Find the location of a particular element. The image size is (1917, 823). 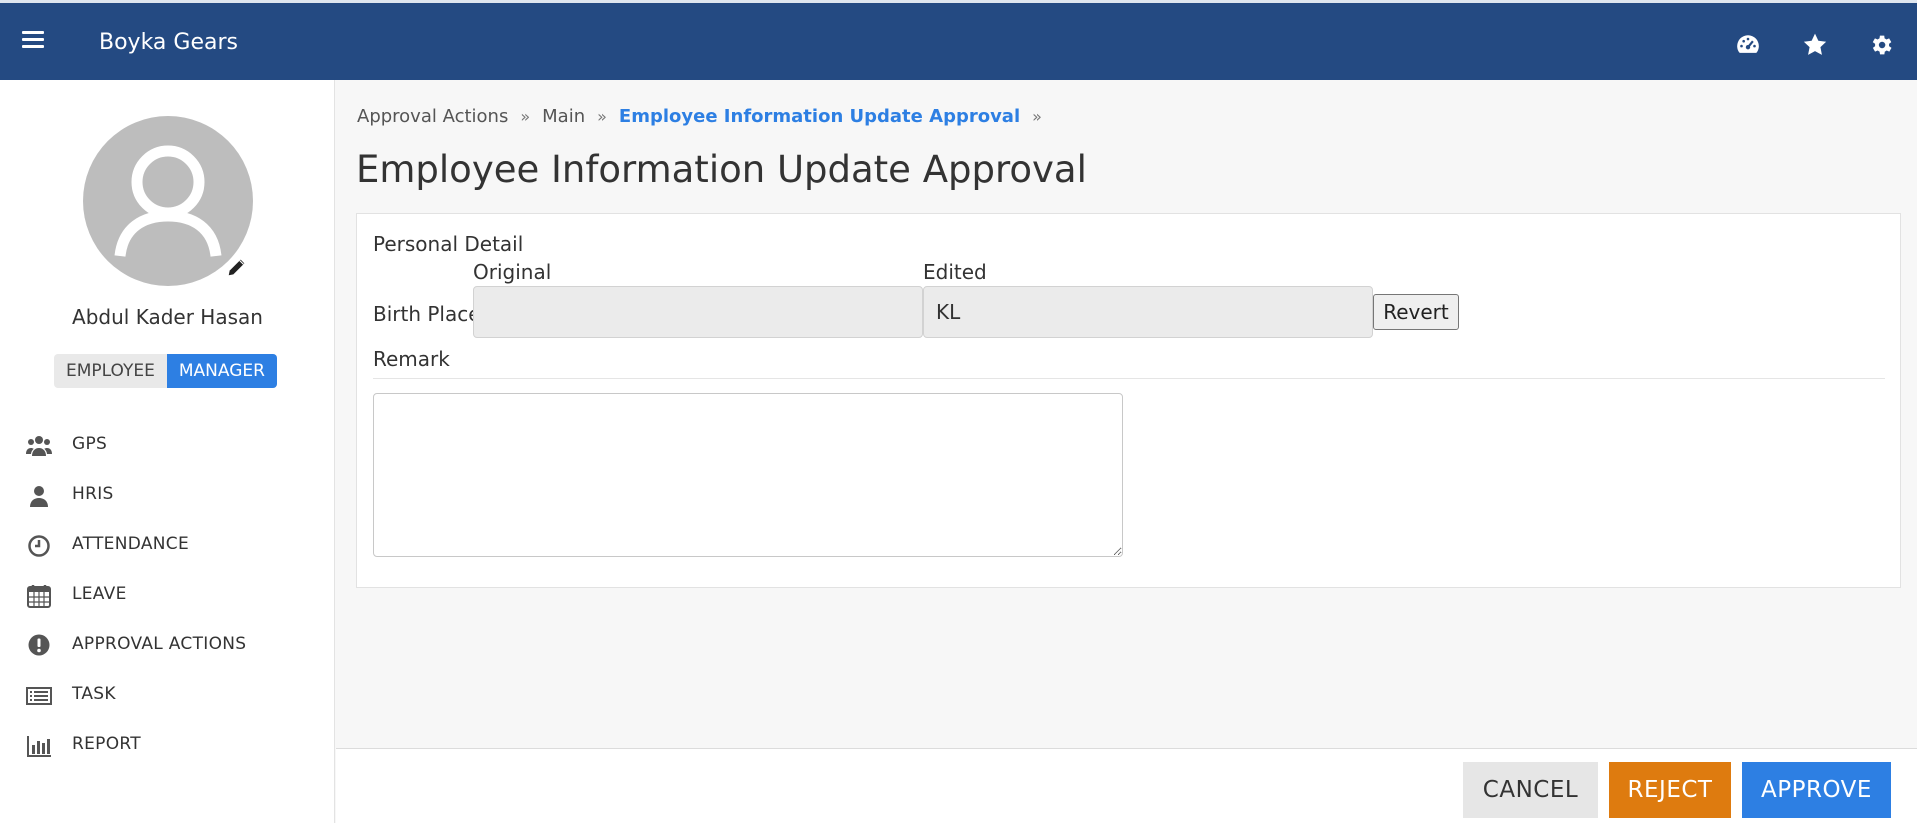

pencil-icon is located at coordinates (237, 267).